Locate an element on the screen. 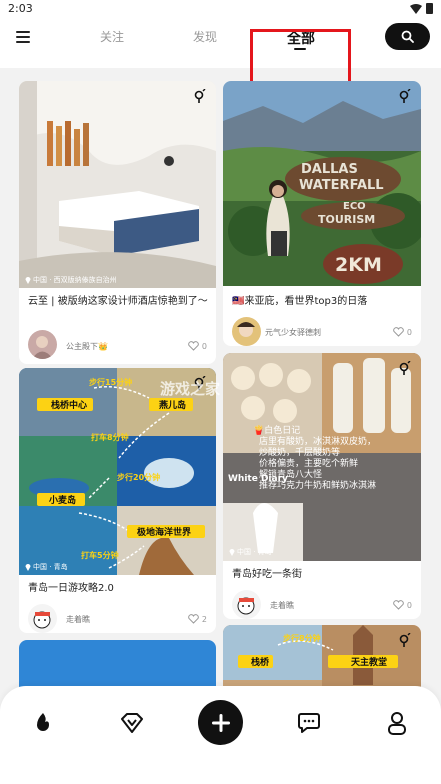 This screenshot has width=441, height=784. card-title: 青岛一日游攻略2.0 is located at coordinates (71, 588).